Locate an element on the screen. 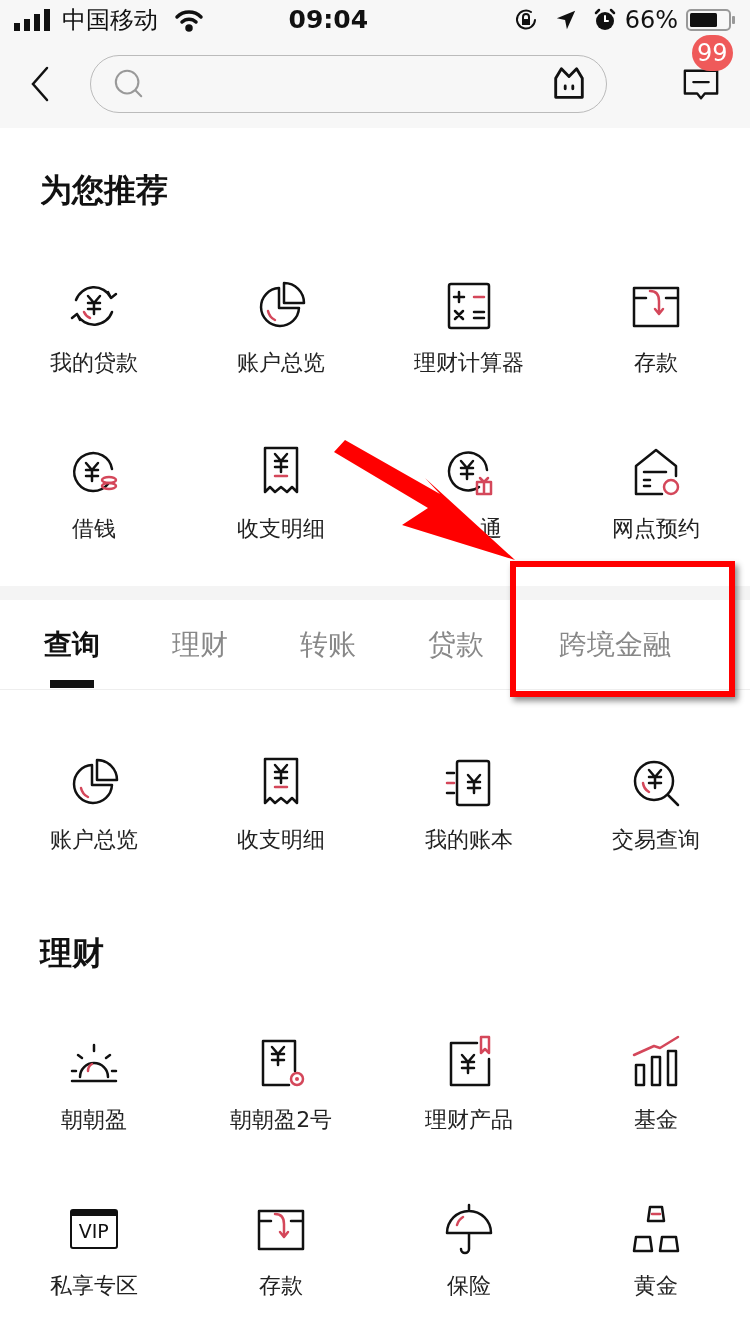 The image size is (750, 1334). section-title: 为您推荐 is located at coordinates (104, 190).